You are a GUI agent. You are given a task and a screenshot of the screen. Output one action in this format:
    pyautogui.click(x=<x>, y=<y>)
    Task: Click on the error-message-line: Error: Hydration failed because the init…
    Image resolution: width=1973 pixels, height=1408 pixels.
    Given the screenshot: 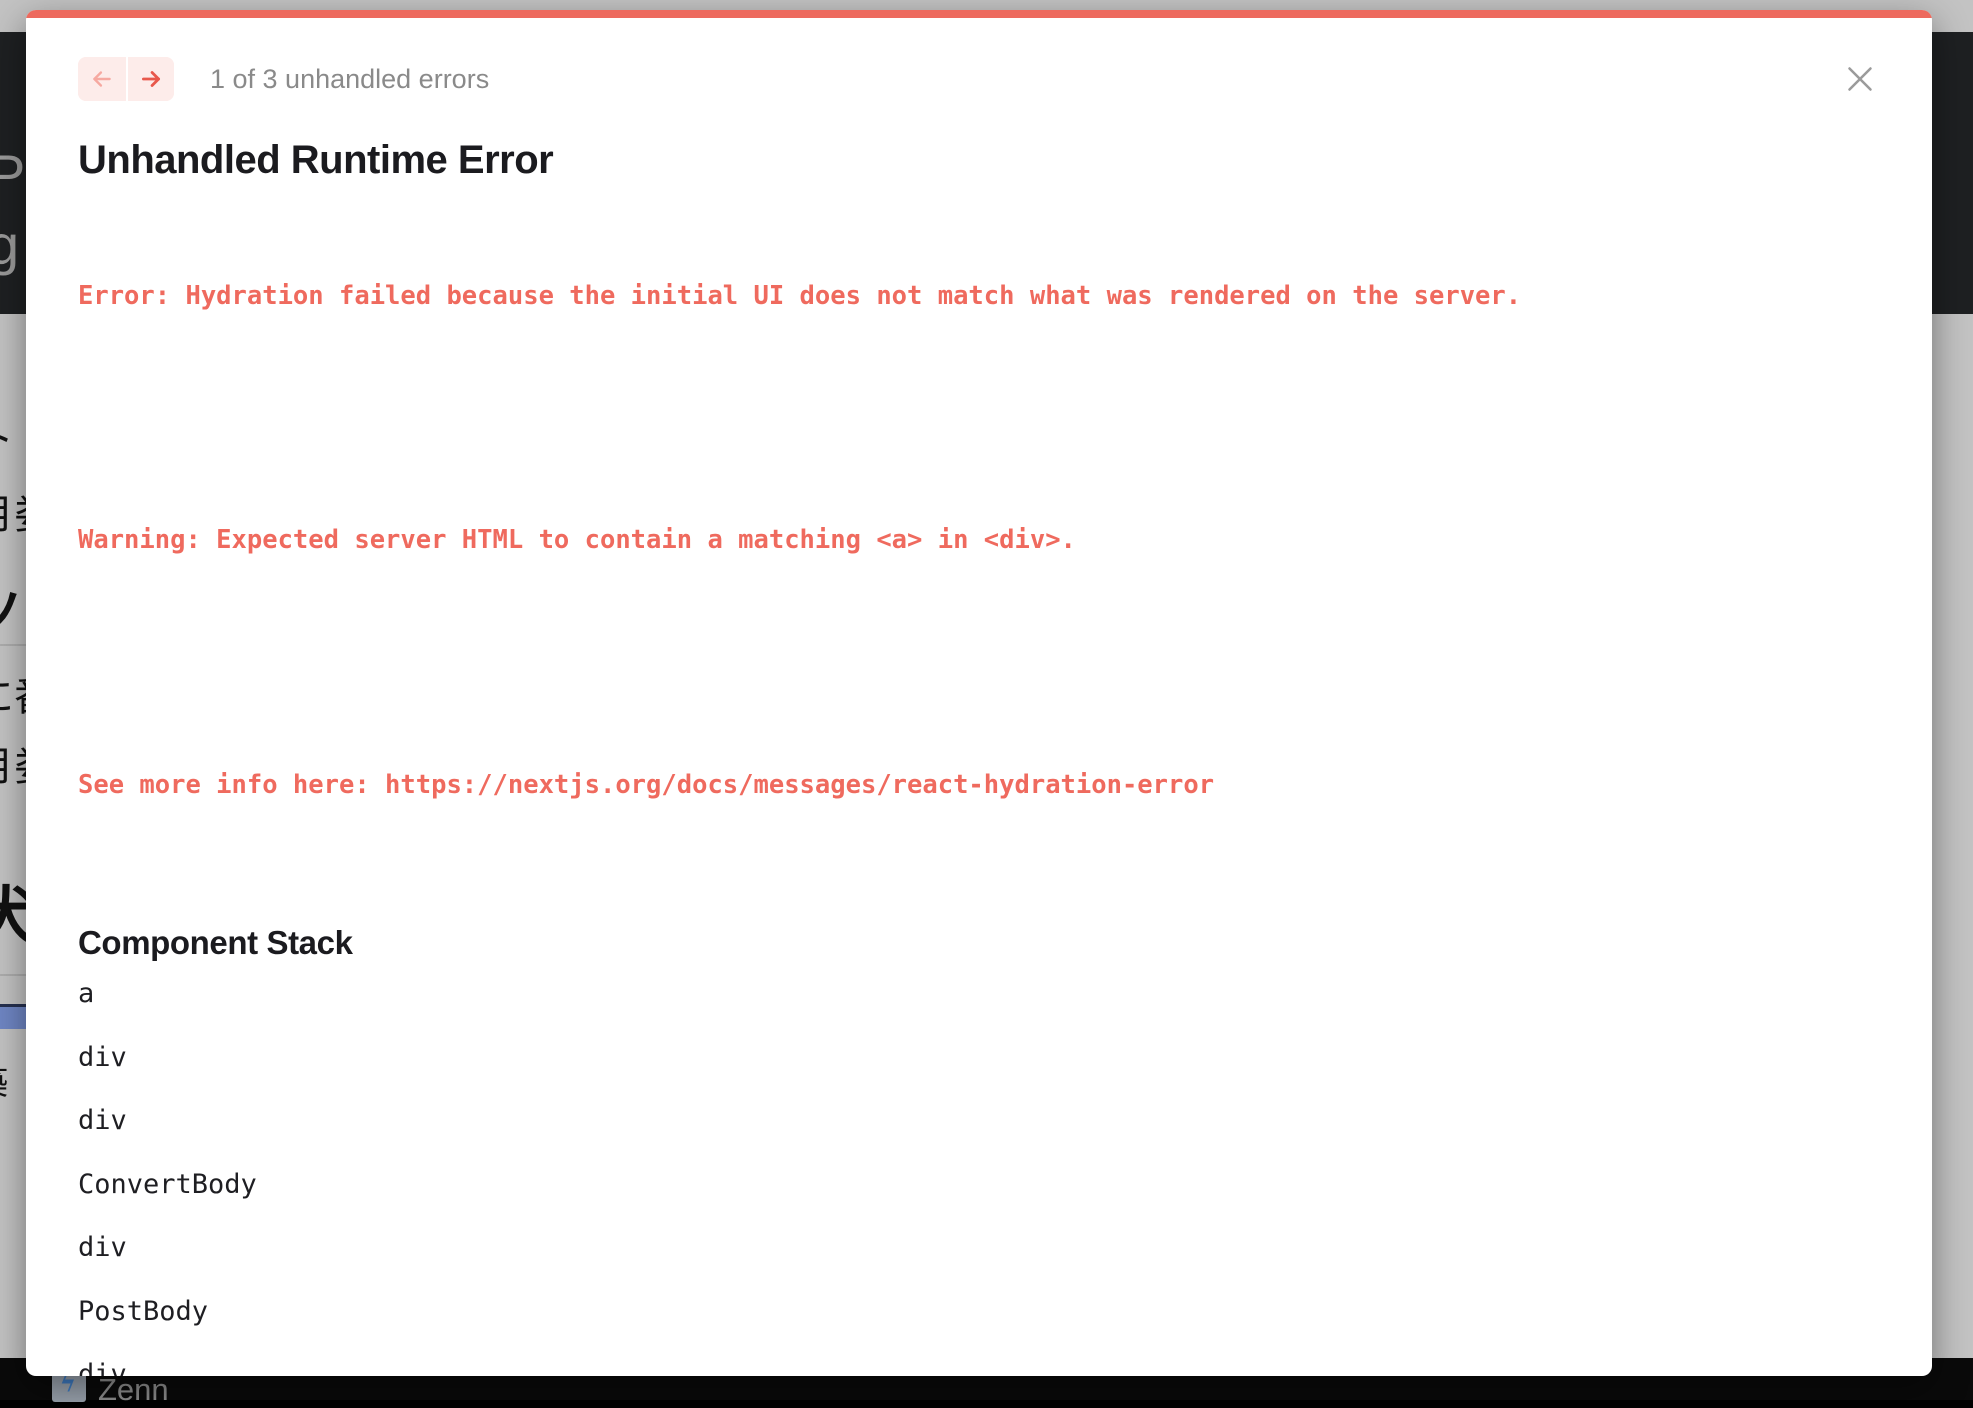 What is the action you would take?
    pyautogui.click(x=979, y=296)
    